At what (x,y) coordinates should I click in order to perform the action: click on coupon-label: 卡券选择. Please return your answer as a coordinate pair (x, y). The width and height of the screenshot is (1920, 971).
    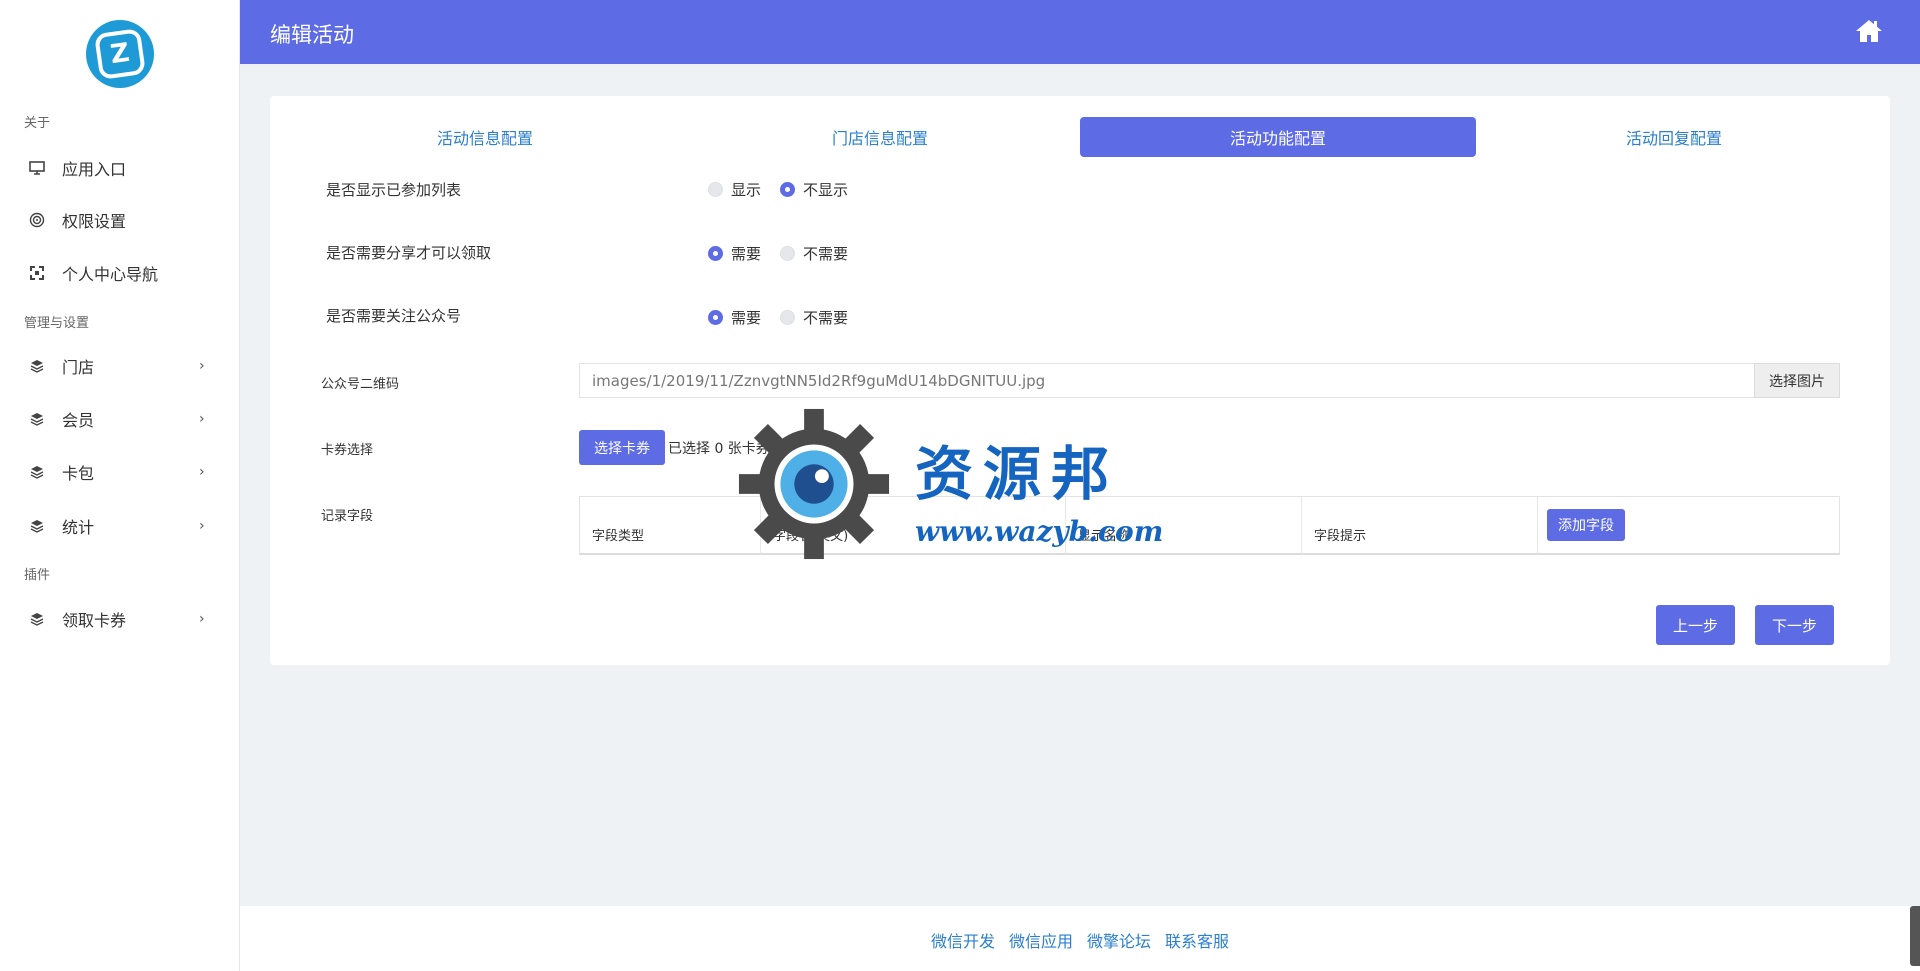
    Looking at the image, I should click on (347, 450).